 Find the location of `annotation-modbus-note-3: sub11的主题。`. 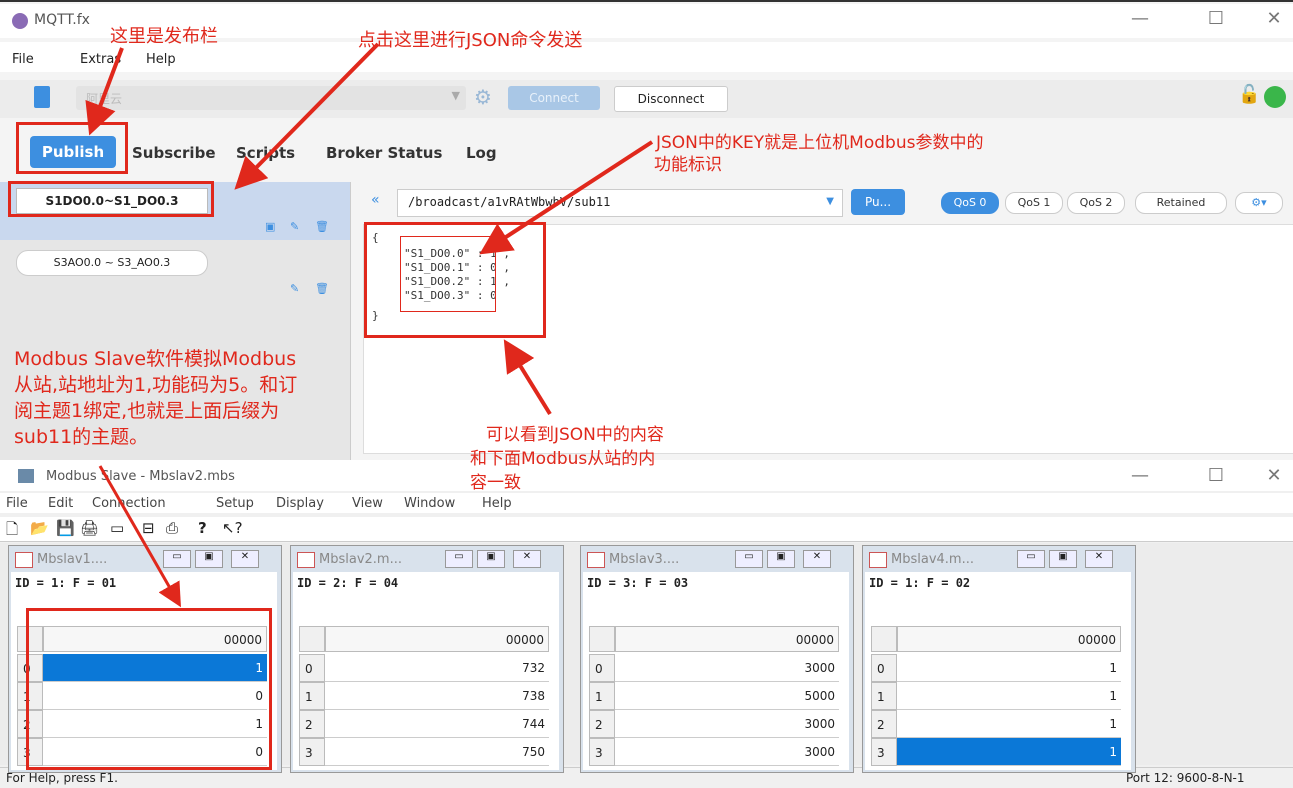

annotation-modbus-note-3: sub11的主题。 is located at coordinates (81, 437).